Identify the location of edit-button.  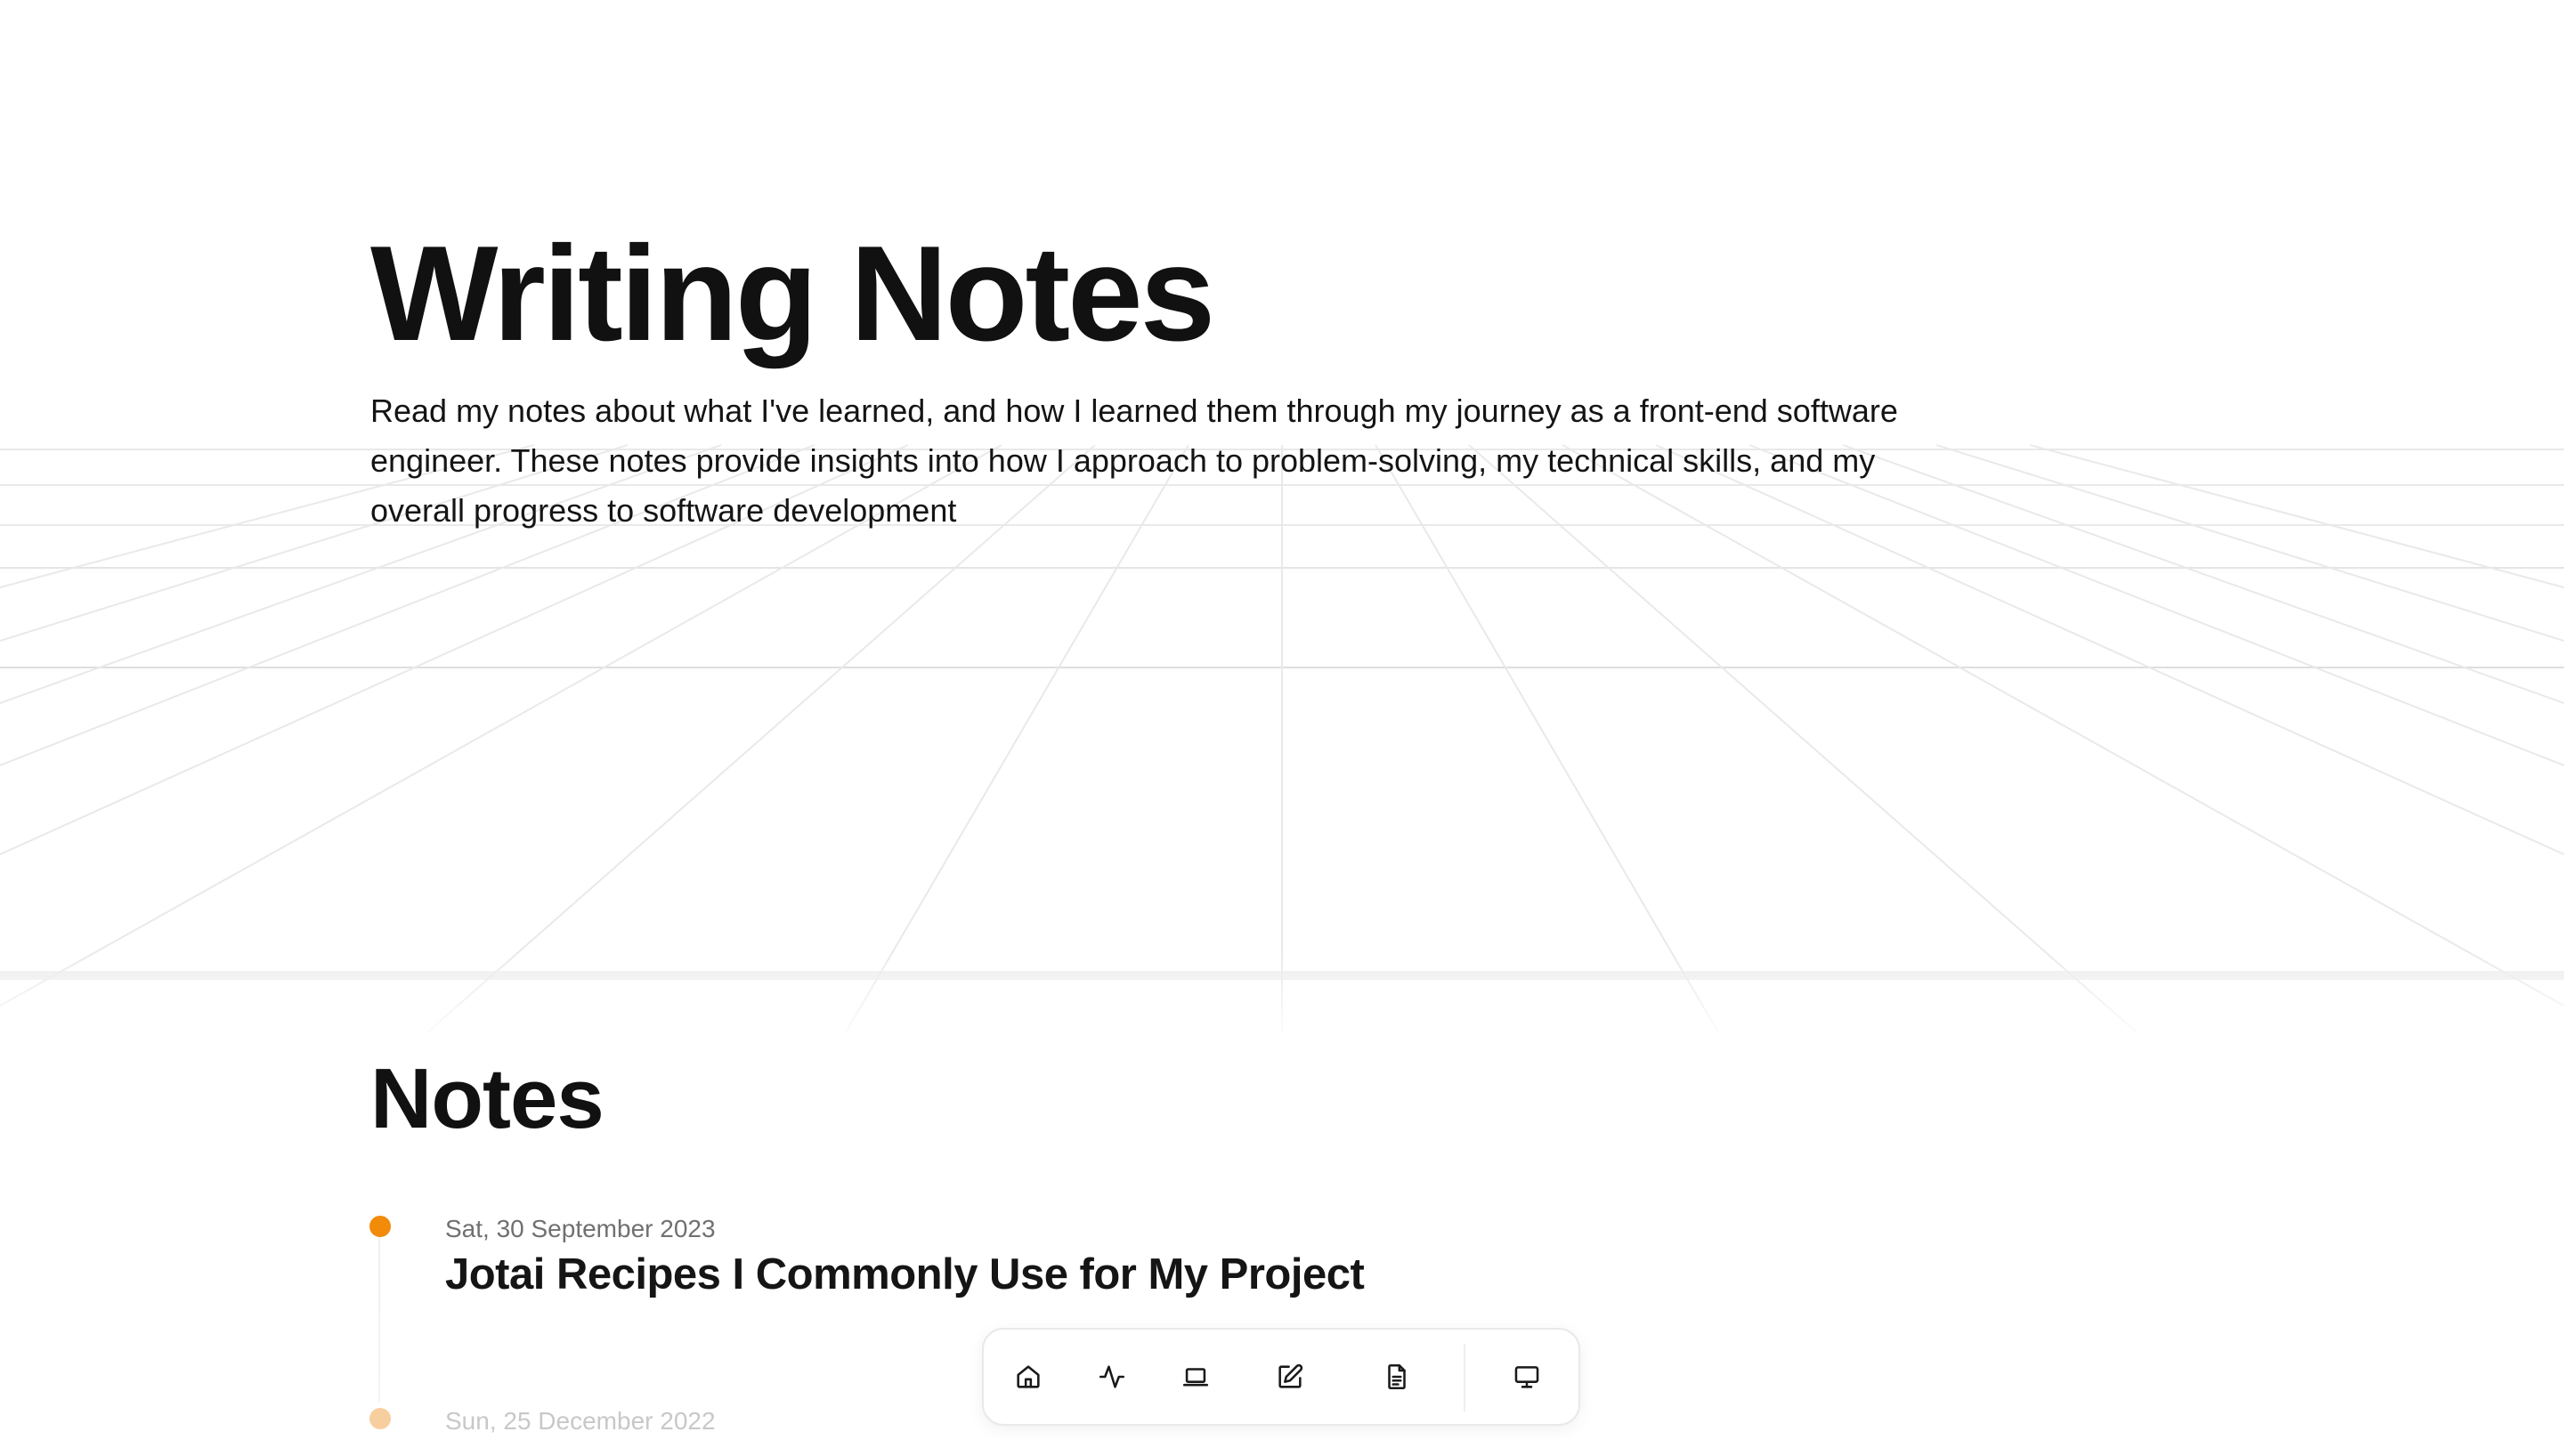
(1290, 1377).